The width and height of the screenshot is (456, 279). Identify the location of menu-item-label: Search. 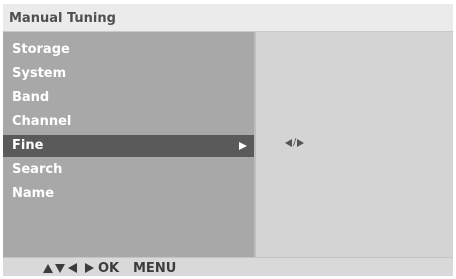
(37, 169).